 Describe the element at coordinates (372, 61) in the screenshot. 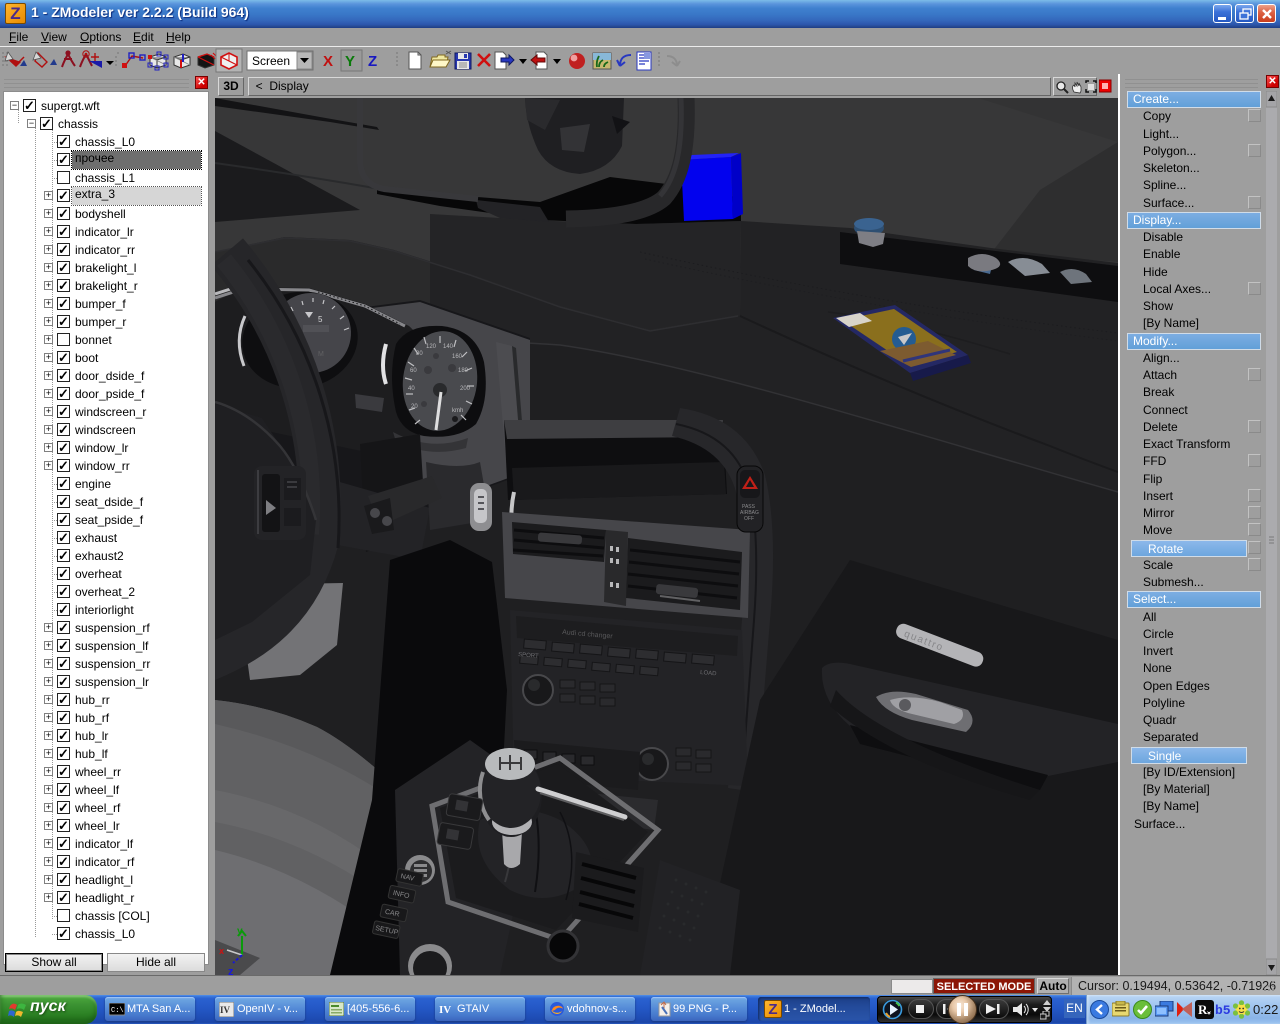

I see `svg-text: Z` at that location.